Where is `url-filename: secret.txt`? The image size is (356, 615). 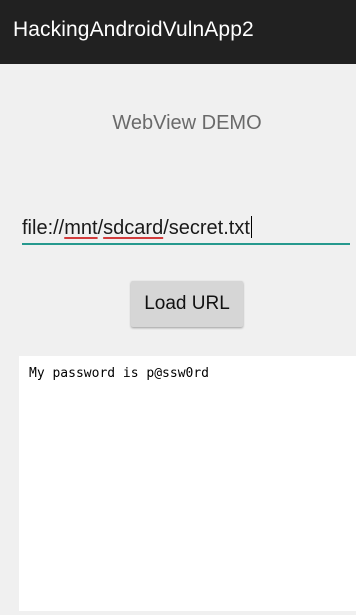
url-filename: secret.txt is located at coordinates (209, 228).